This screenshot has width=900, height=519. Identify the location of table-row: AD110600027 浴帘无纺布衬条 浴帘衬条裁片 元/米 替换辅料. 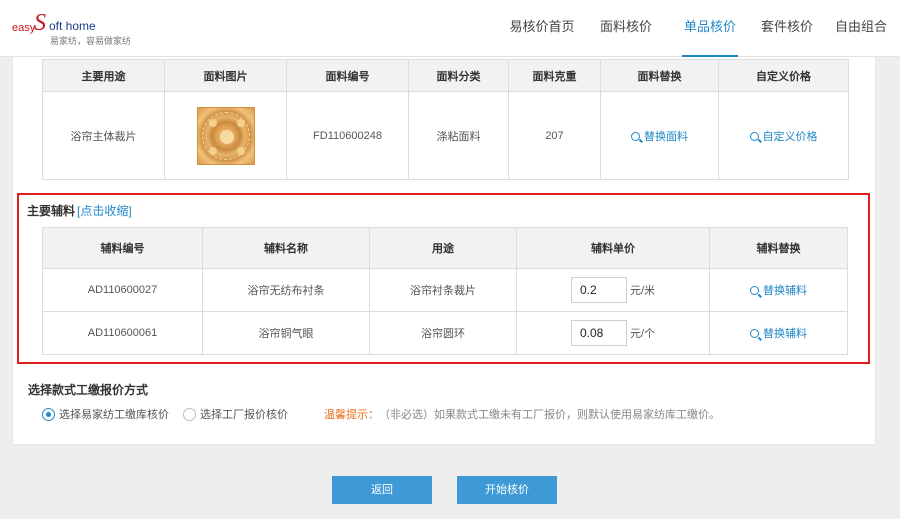
(445, 290).